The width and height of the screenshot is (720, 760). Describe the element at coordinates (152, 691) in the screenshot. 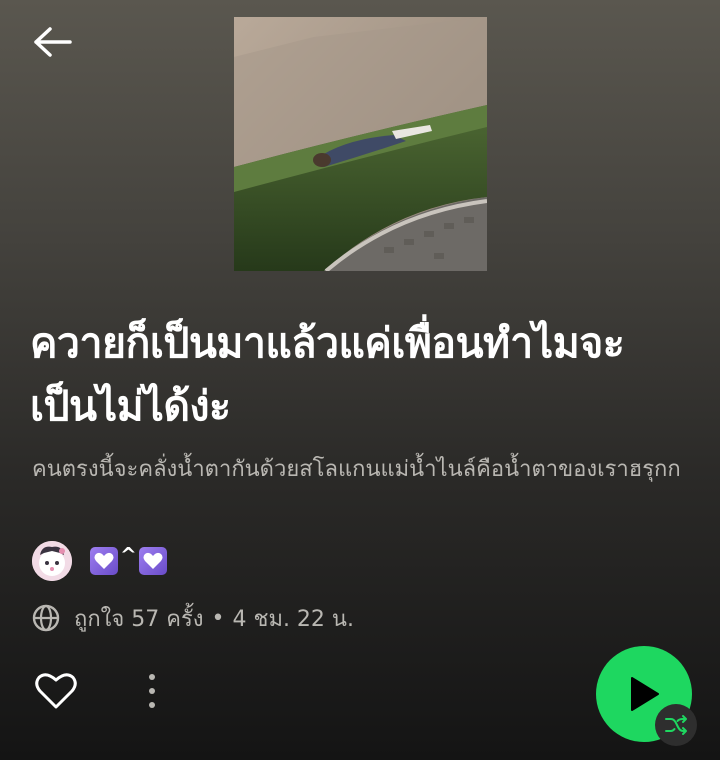

I see `more-options-button` at that location.